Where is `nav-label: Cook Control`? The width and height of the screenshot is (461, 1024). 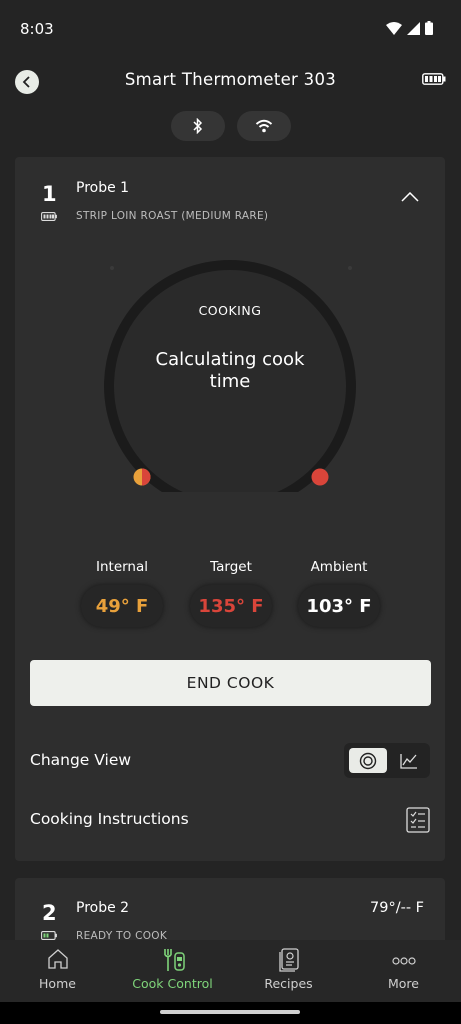 nav-label: Cook Control is located at coordinates (172, 983).